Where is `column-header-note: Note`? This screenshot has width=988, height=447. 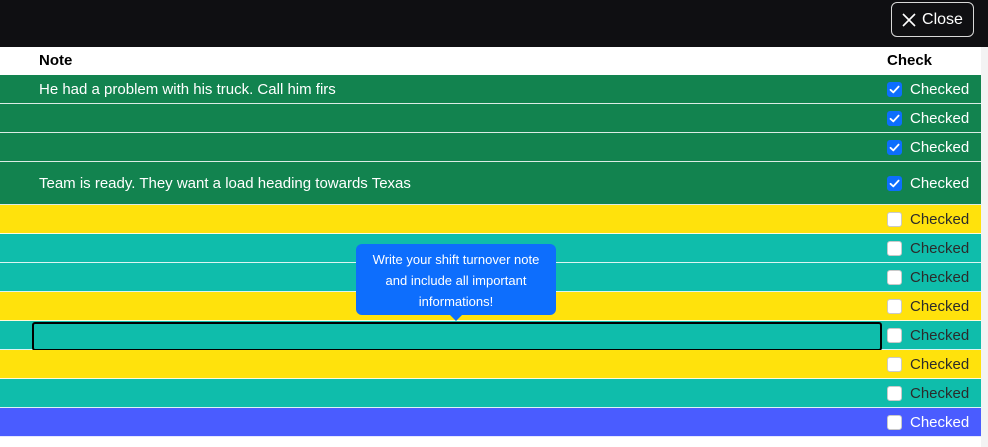 column-header-note: Note is located at coordinates (56, 60).